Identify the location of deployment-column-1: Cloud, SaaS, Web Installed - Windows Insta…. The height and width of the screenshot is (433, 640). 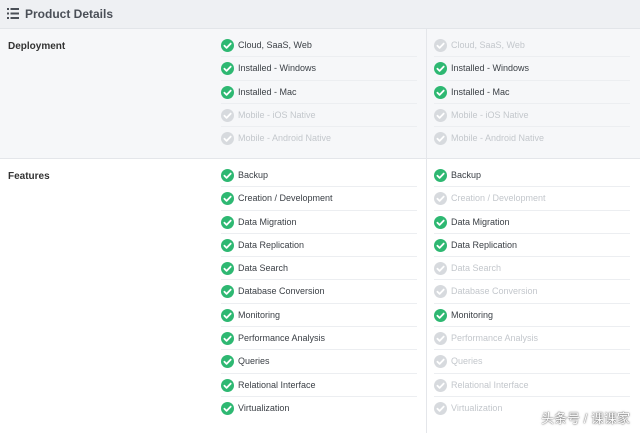
(319, 92).